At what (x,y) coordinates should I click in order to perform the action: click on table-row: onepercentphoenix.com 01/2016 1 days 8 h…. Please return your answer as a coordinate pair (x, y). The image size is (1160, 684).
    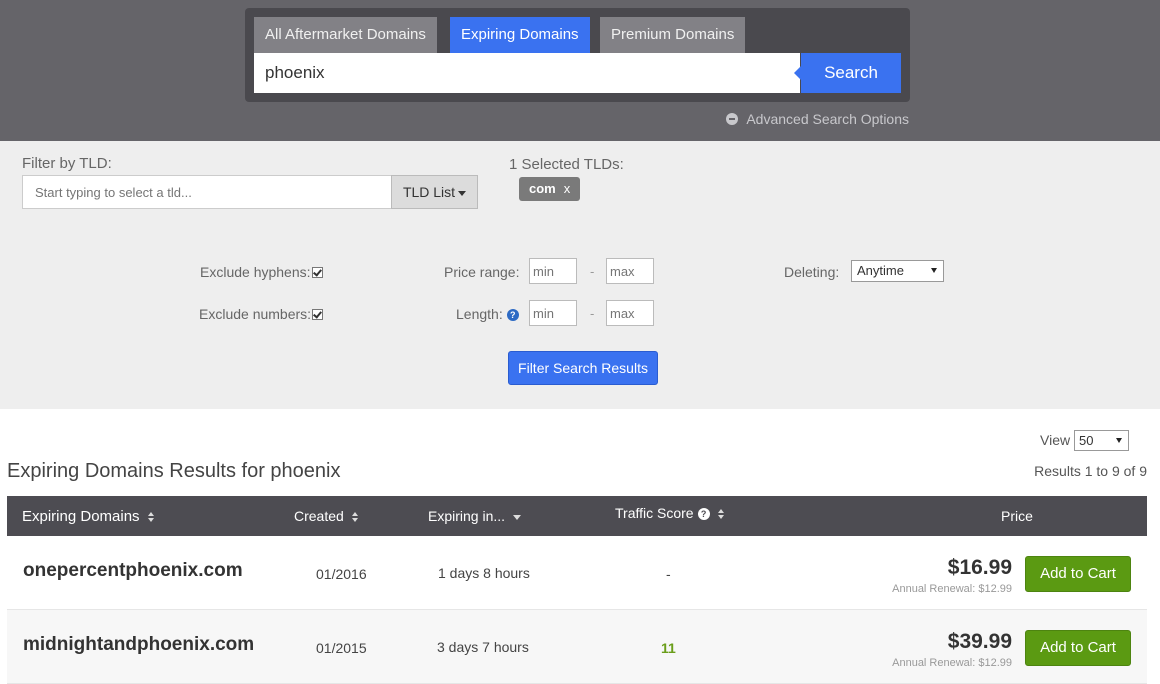
    Looking at the image, I should click on (577, 573).